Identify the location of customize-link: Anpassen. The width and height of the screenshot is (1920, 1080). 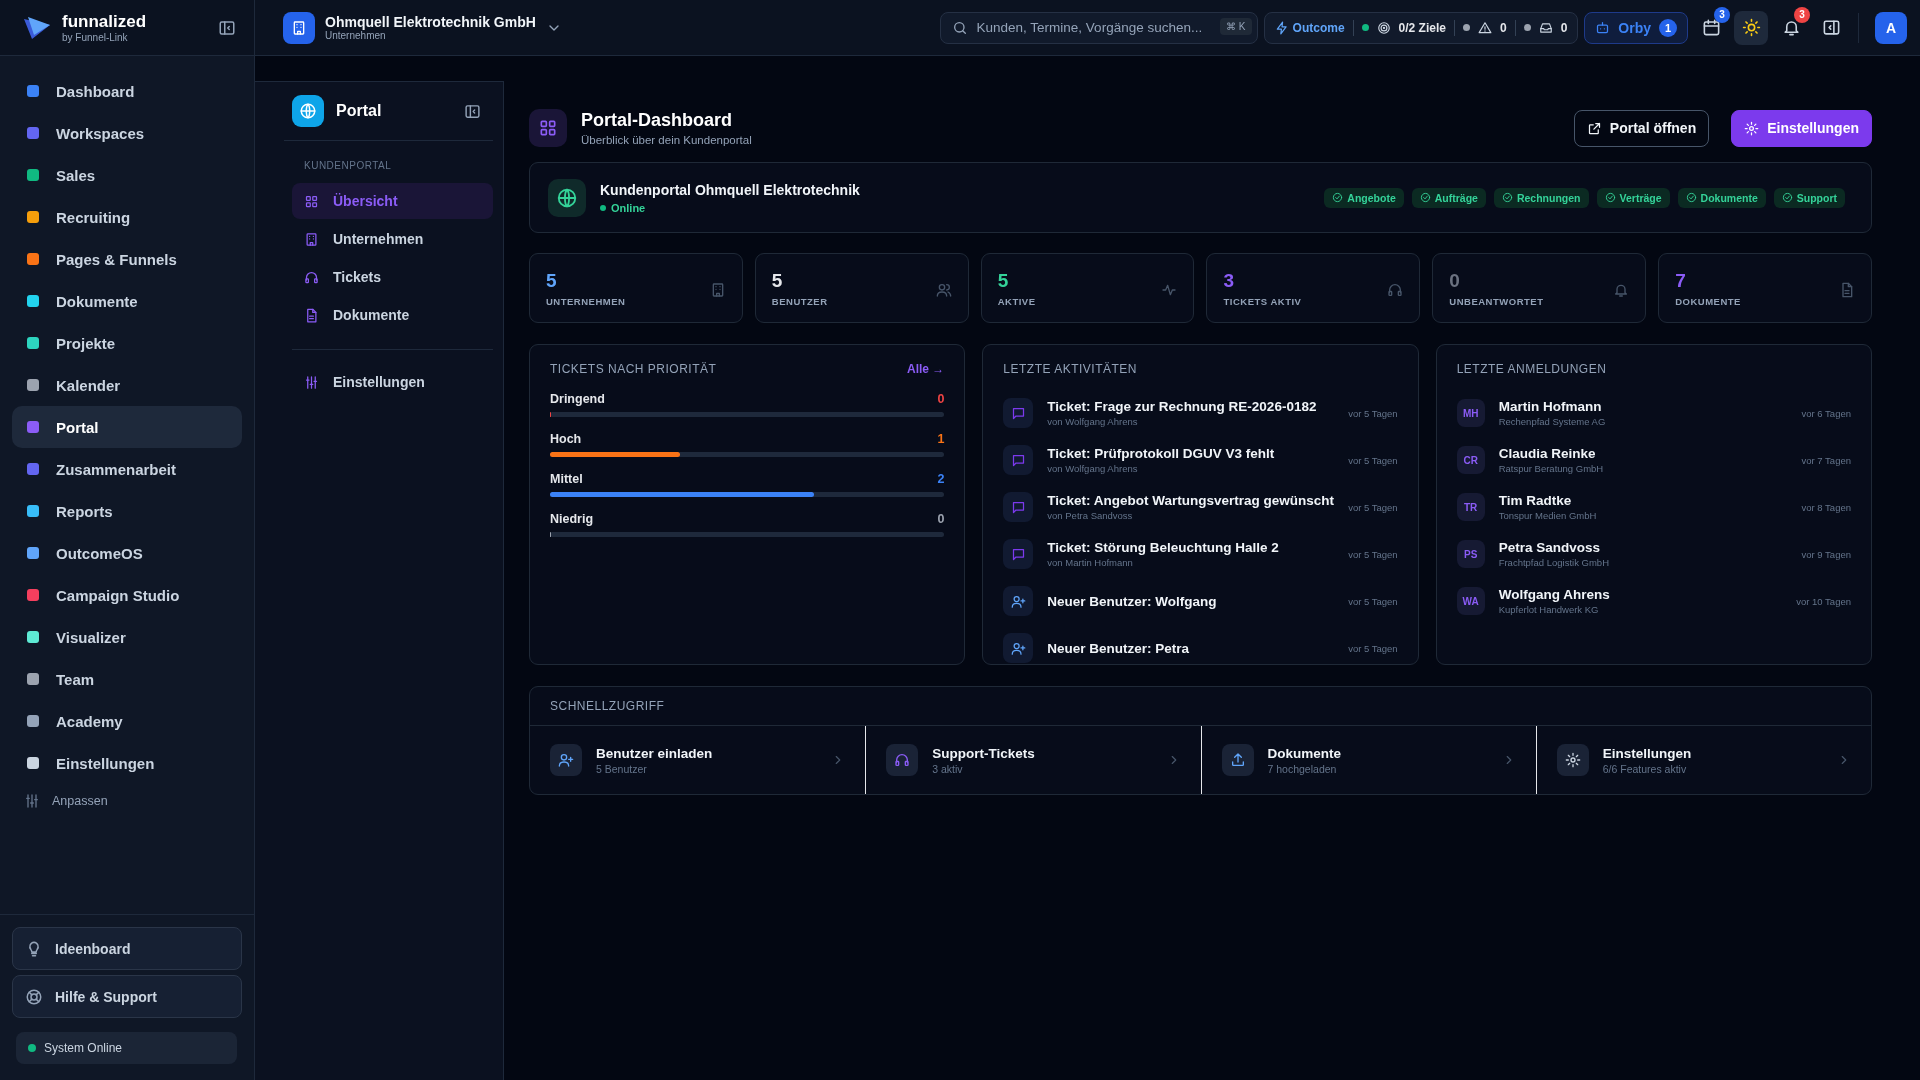
(127, 801).